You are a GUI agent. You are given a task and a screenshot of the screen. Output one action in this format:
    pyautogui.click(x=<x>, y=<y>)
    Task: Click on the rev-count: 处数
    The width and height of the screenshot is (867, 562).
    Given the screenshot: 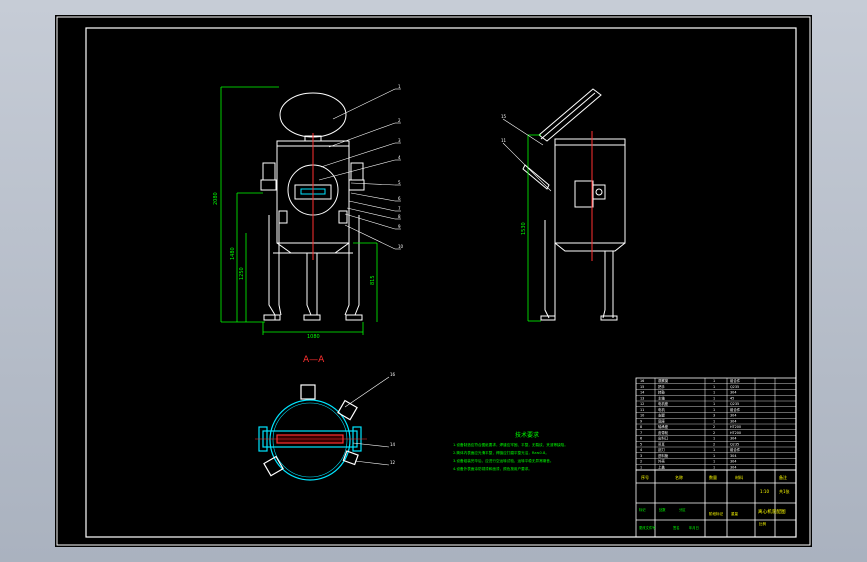 What is the action you would take?
    pyautogui.click(x=662, y=509)
    